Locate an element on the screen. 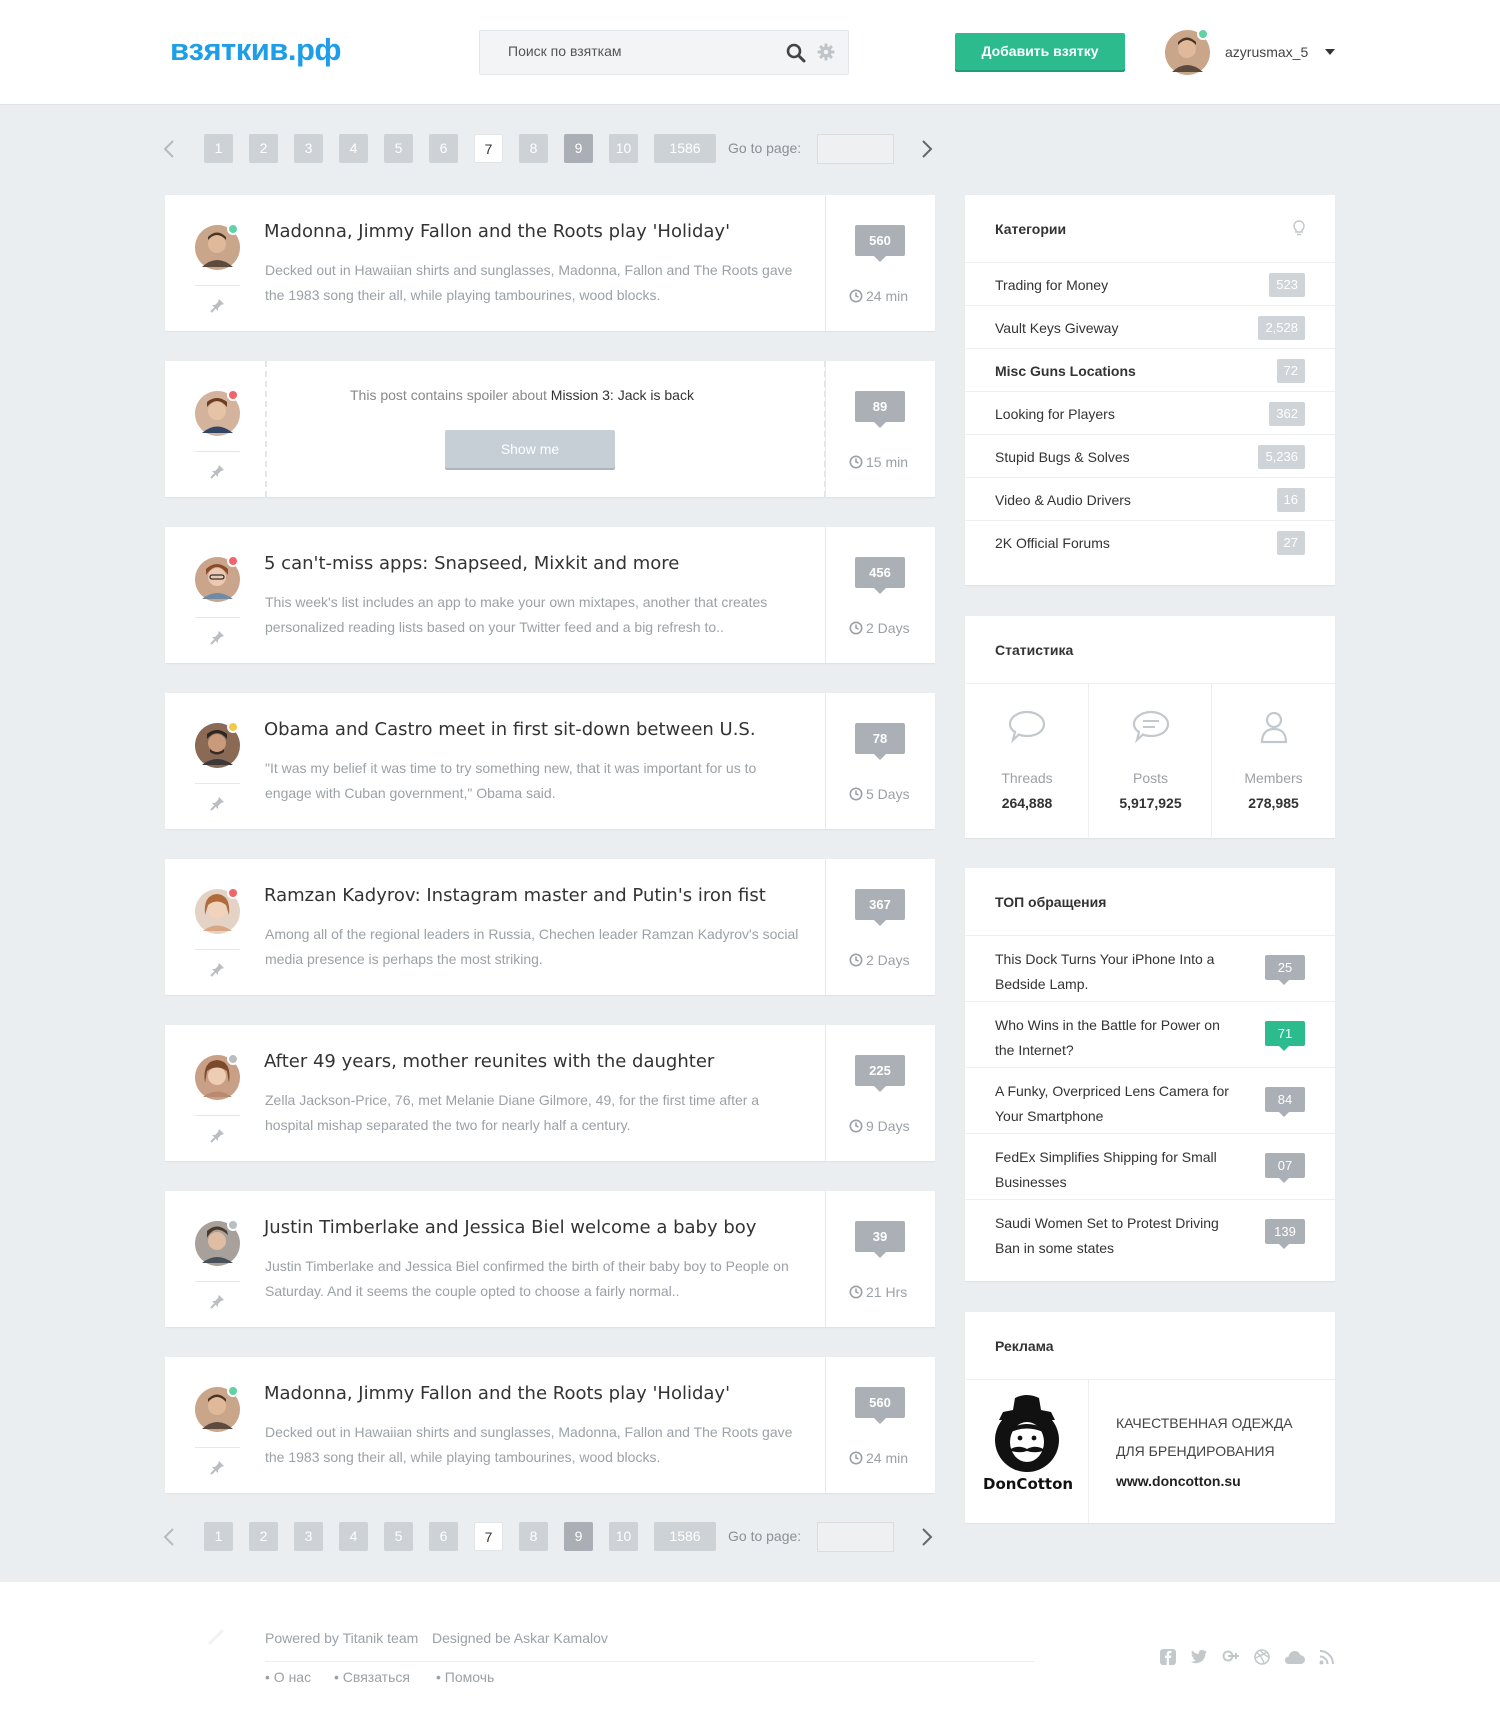 This screenshot has height=1722, width=1500. username: azyrusmax_5 is located at coordinates (1266, 52).